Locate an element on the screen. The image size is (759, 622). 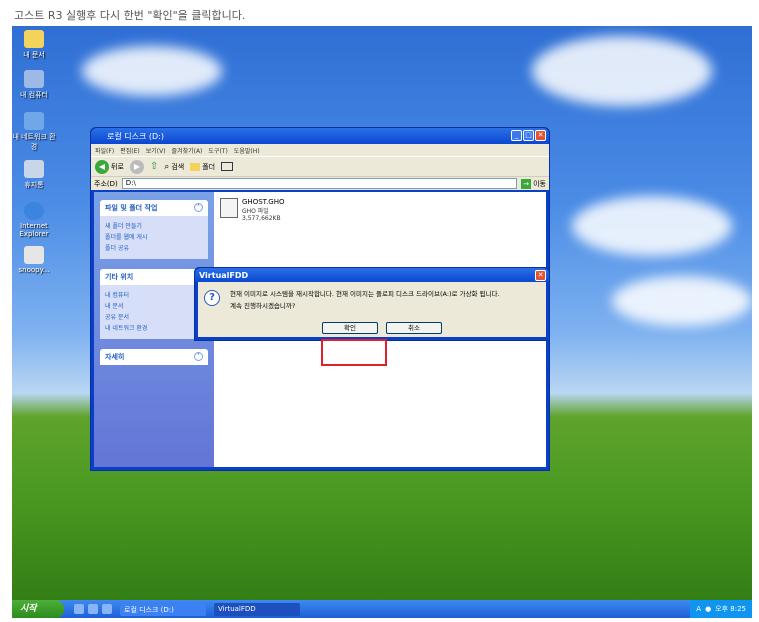
up-folder-button: ⇧ is located at coordinates (154, 166).